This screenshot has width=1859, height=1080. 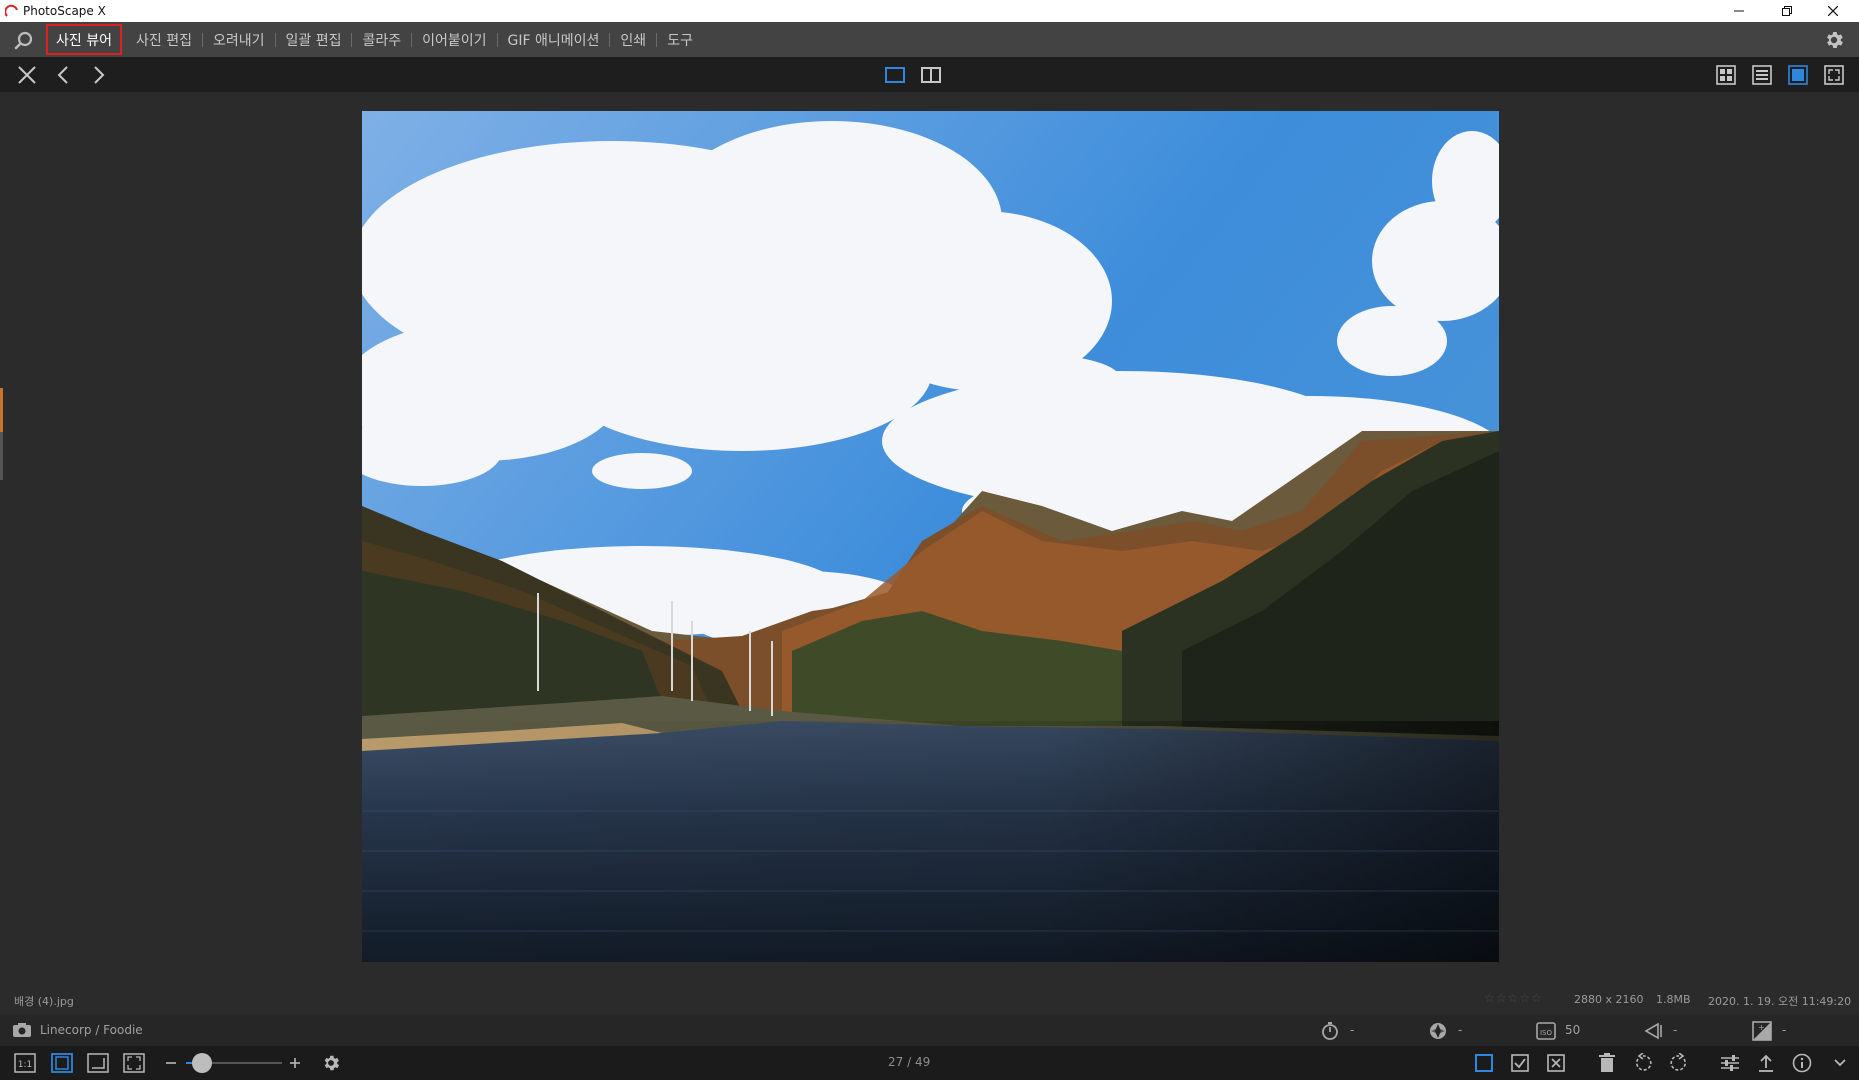 What do you see at coordinates (239, 39) in the screenshot?
I see `menu-cut-out: 오려내기` at bounding box center [239, 39].